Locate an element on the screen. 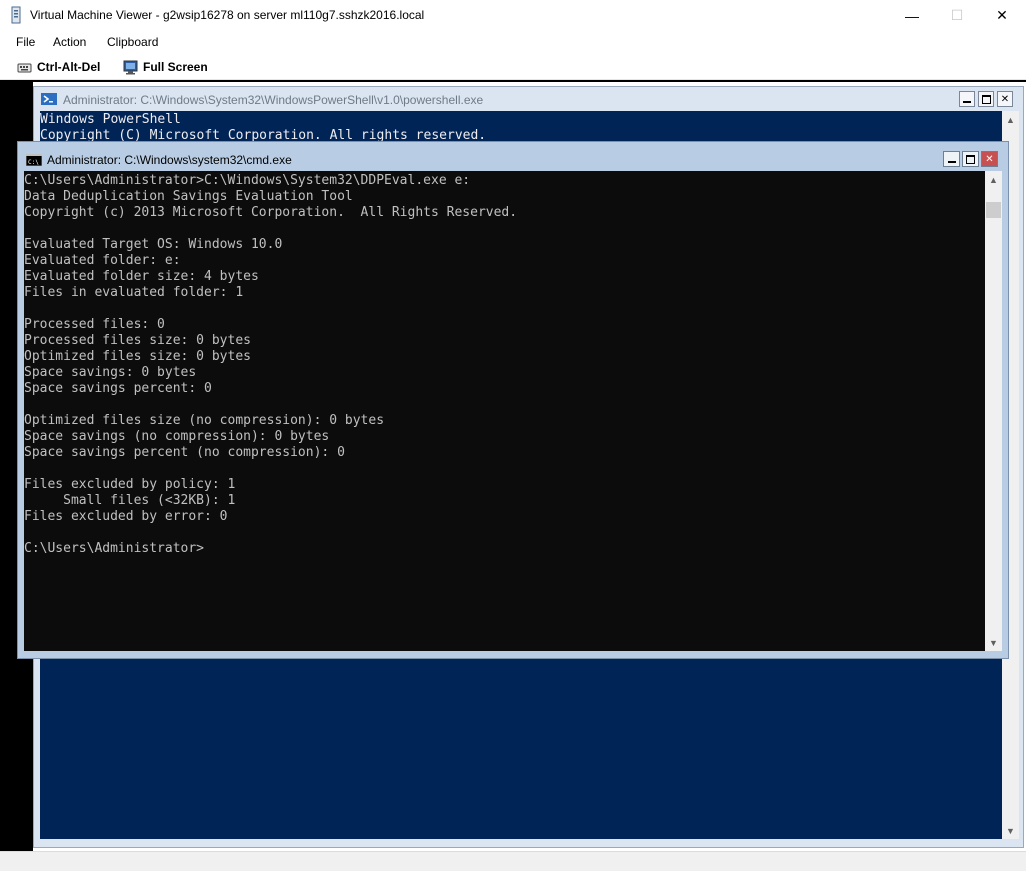 The image size is (1026, 871). full-screen-button: Full Screen is located at coordinates (165, 67).